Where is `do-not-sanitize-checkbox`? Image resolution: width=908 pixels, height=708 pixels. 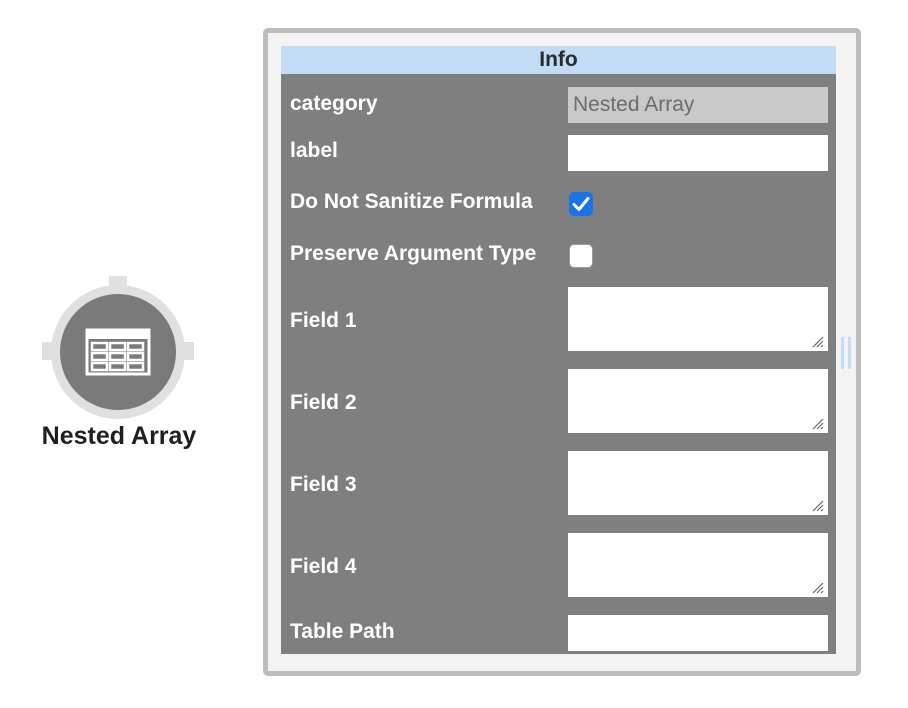 do-not-sanitize-checkbox is located at coordinates (581, 204).